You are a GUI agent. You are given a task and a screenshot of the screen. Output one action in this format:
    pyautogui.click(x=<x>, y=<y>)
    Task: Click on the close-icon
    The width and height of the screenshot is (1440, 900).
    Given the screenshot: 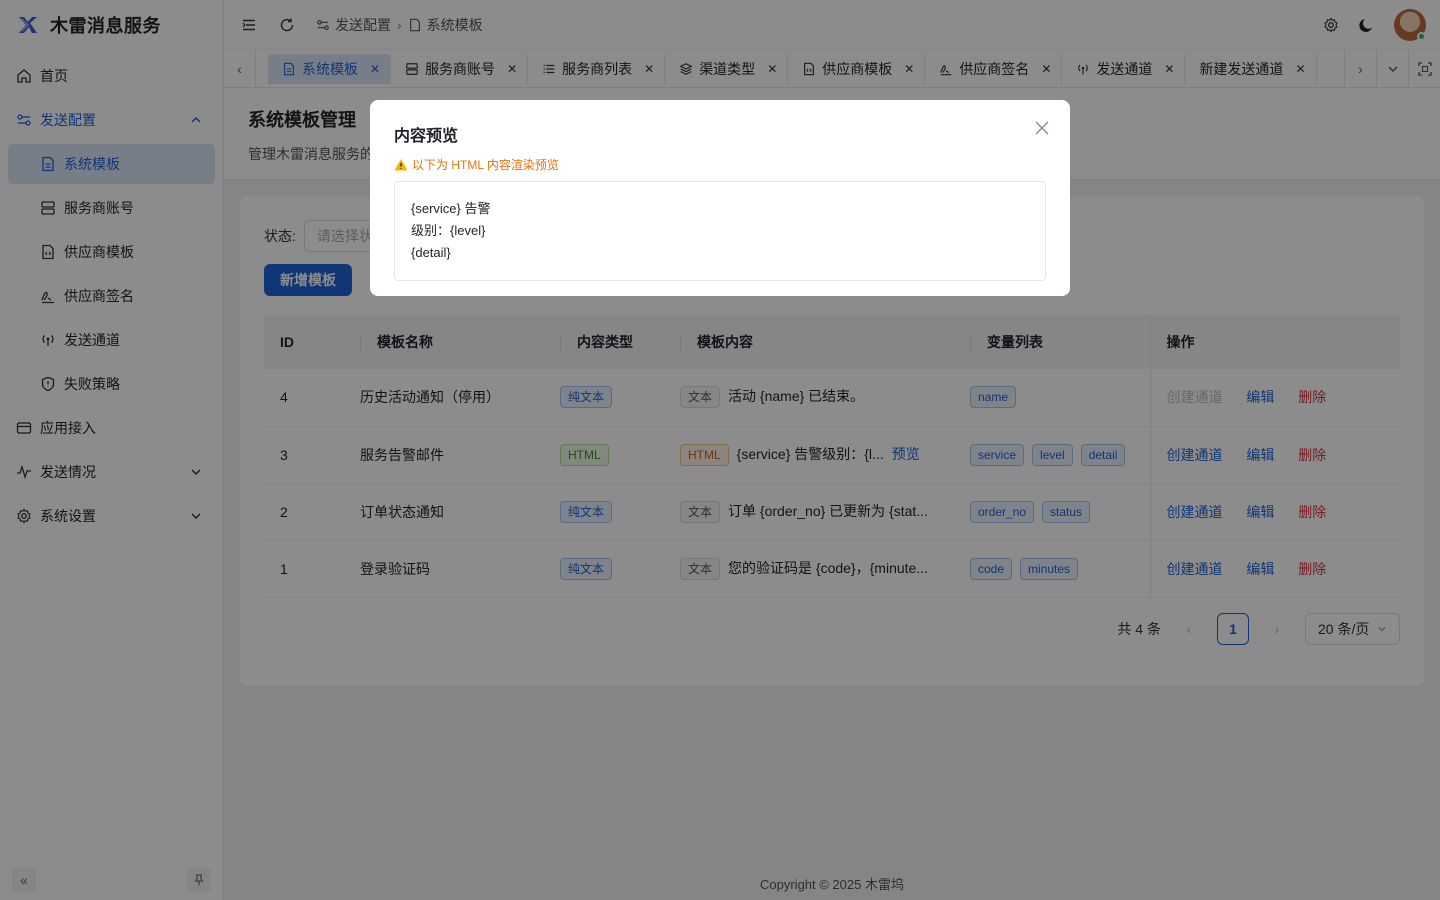 What is the action you would take?
    pyautogui.click(x=1042, y=128)
    